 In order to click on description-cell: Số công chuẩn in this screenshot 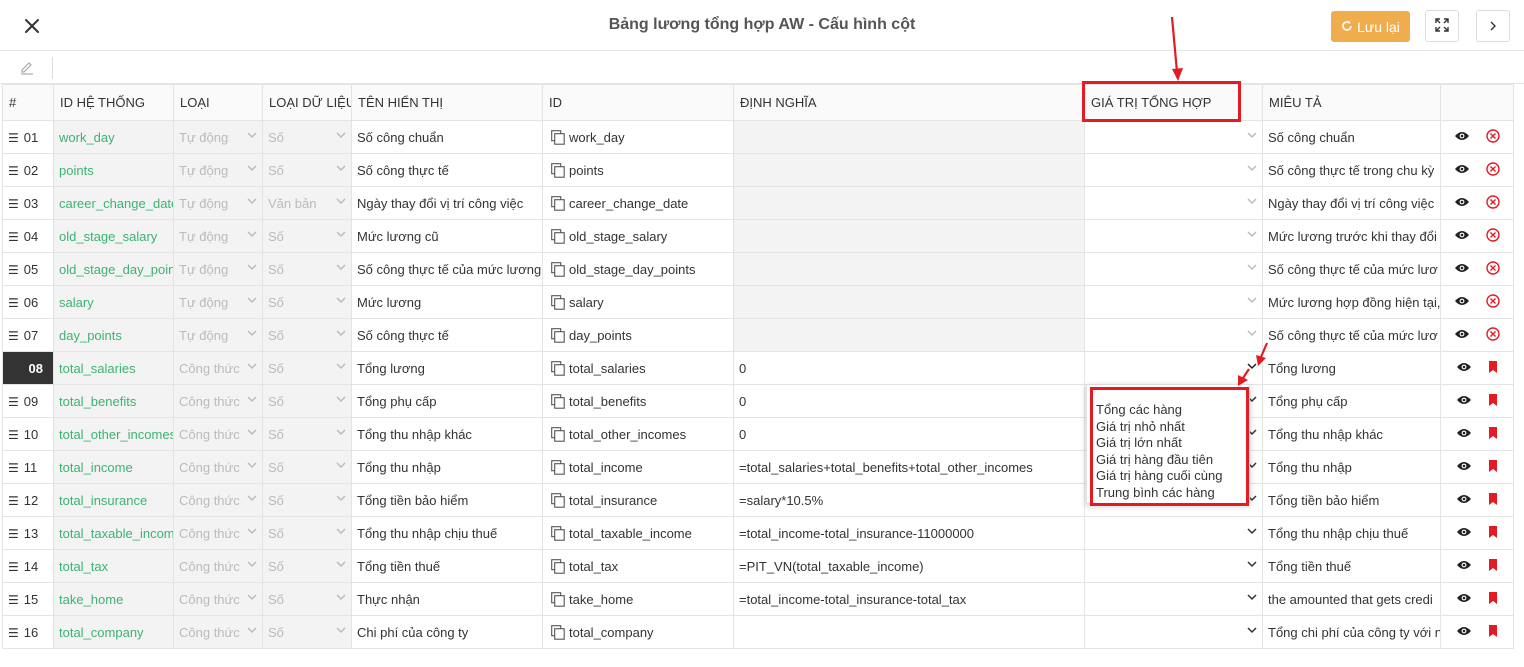, I will do `click(1351, 137)`.